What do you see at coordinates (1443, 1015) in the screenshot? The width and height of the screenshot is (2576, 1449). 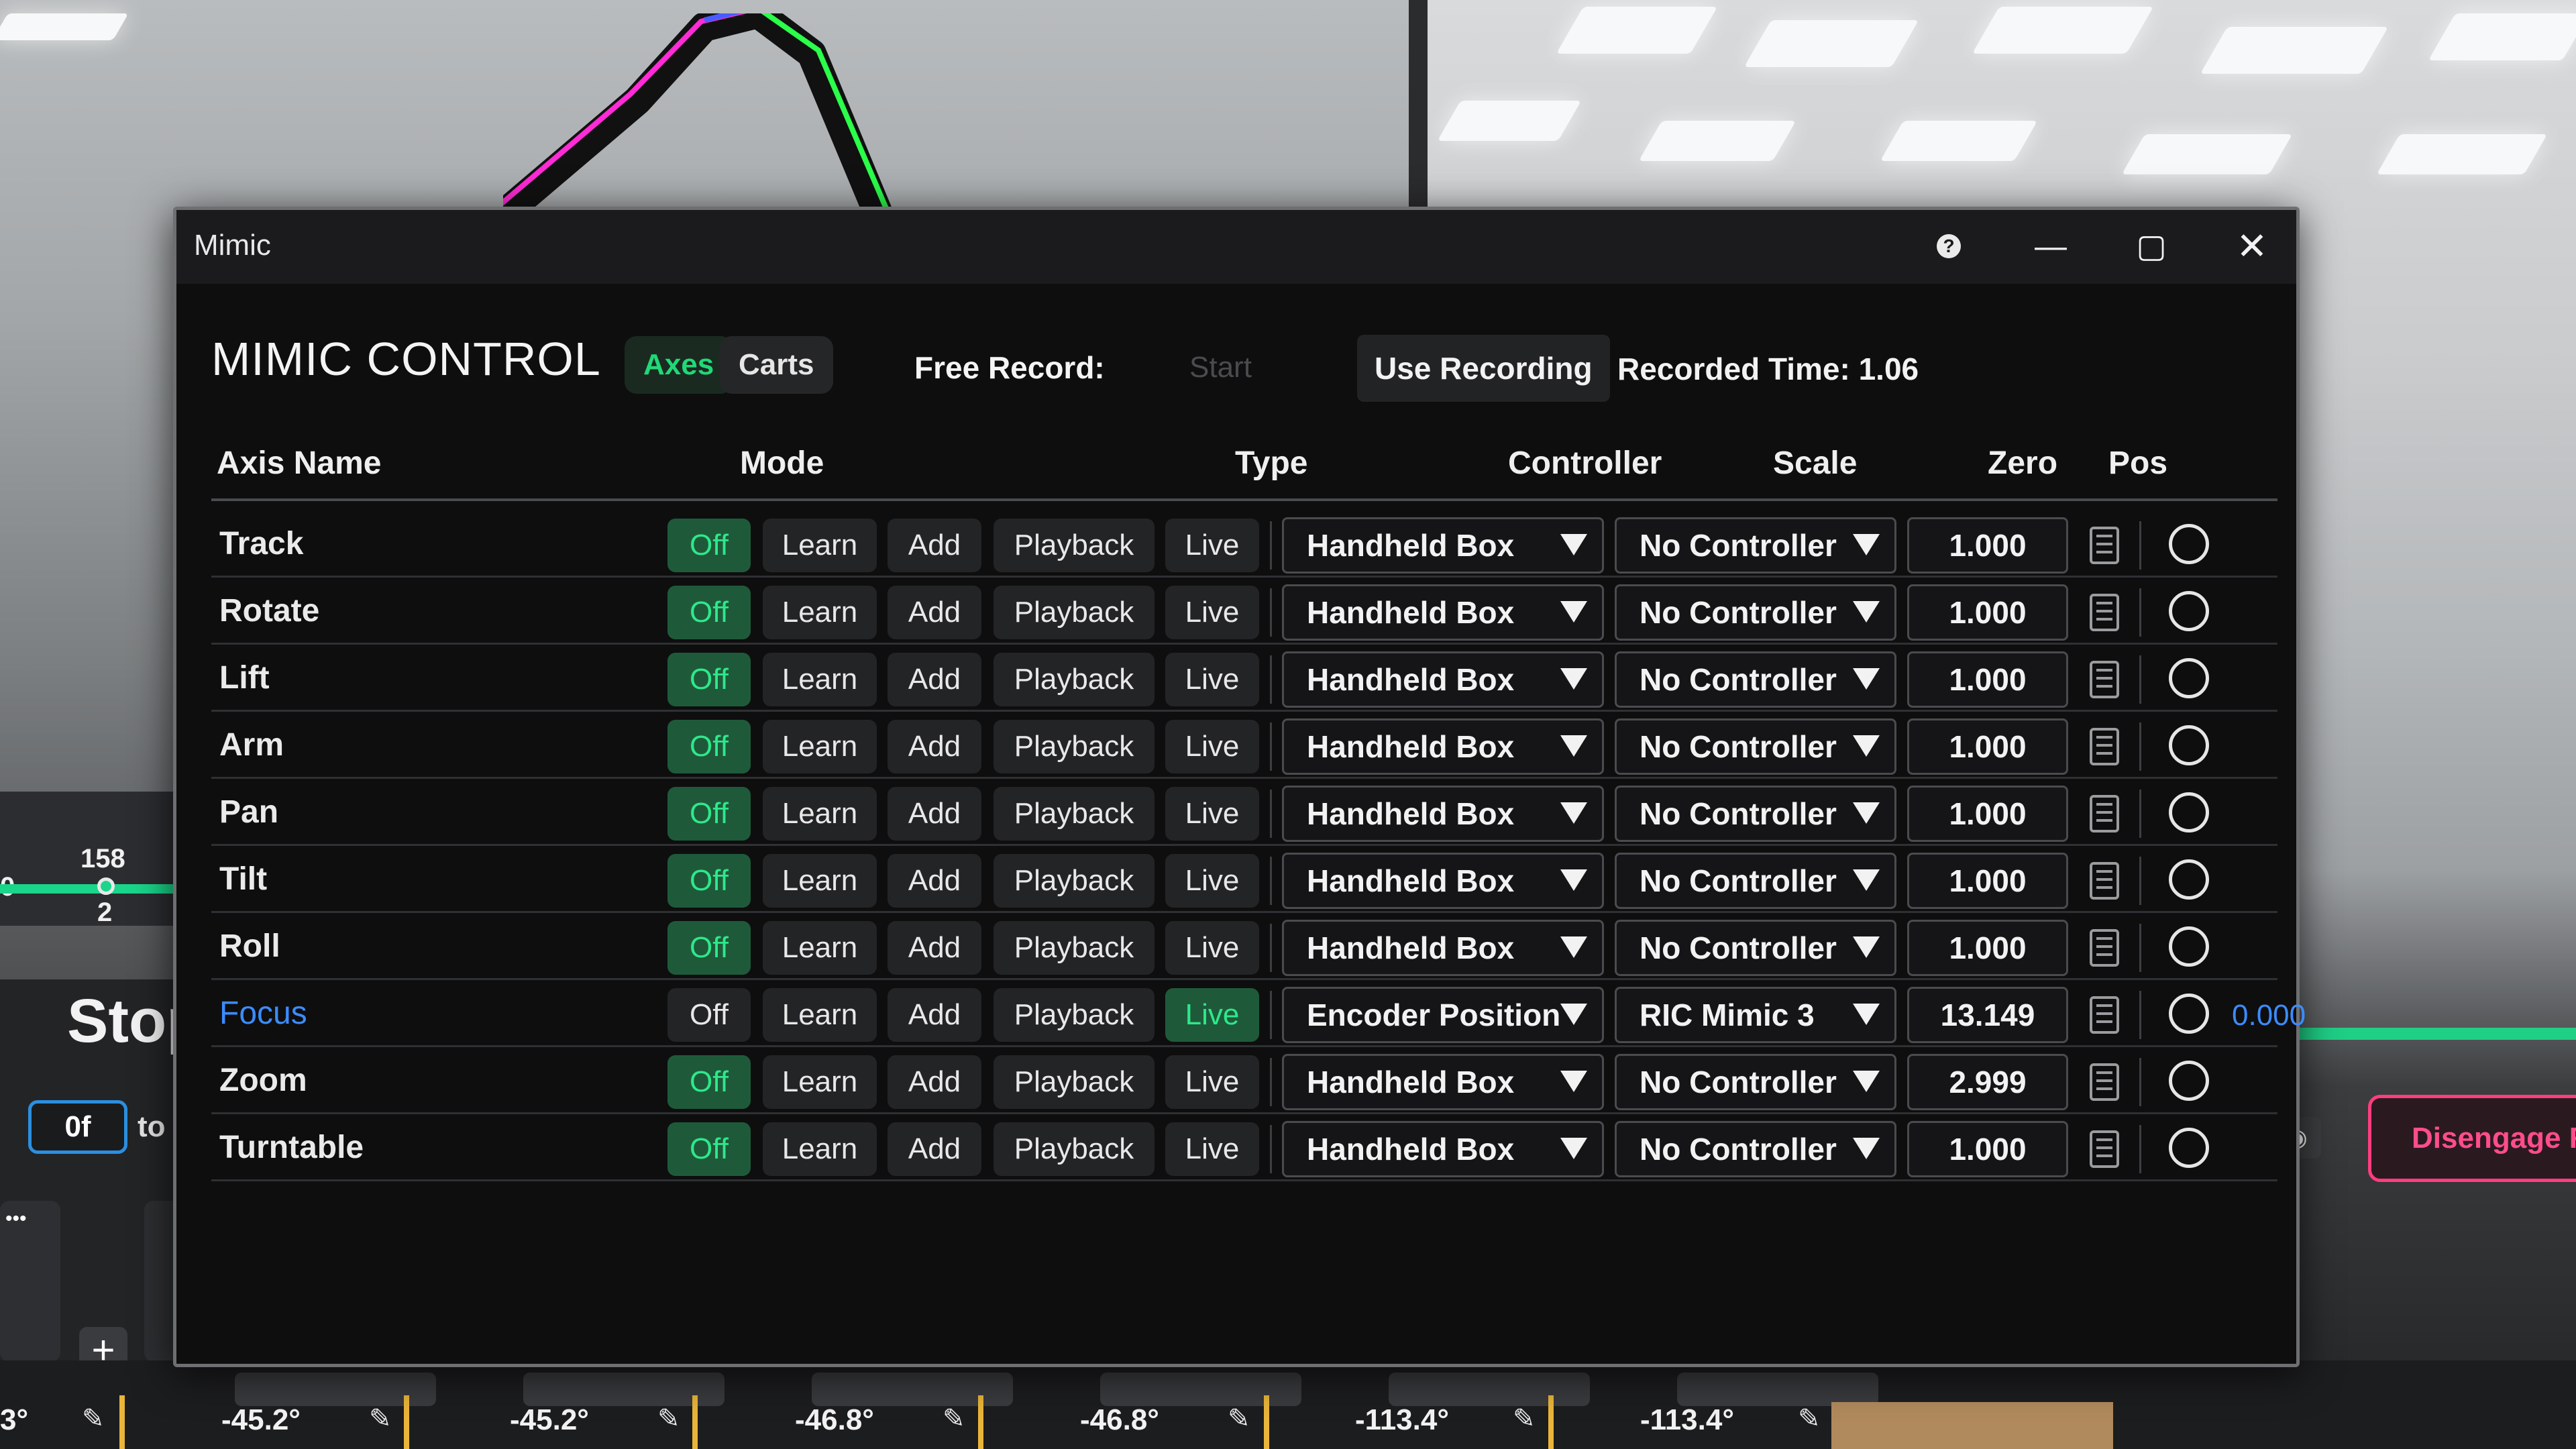 I see `type-dropdown: Encoder Position` at bounding box center [1443, 1015].